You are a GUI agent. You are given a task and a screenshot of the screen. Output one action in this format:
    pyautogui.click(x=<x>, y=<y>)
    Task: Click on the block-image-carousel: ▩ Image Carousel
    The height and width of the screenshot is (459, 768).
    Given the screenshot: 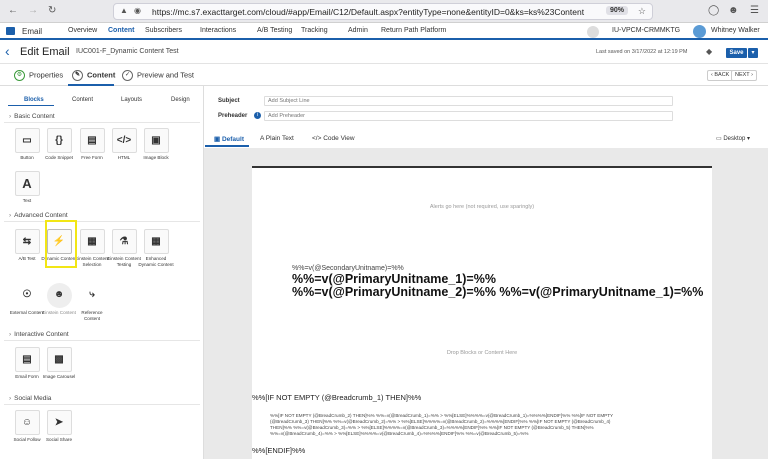 What is the action you would take?
    pyautogui.click(x=59, y=363)
    